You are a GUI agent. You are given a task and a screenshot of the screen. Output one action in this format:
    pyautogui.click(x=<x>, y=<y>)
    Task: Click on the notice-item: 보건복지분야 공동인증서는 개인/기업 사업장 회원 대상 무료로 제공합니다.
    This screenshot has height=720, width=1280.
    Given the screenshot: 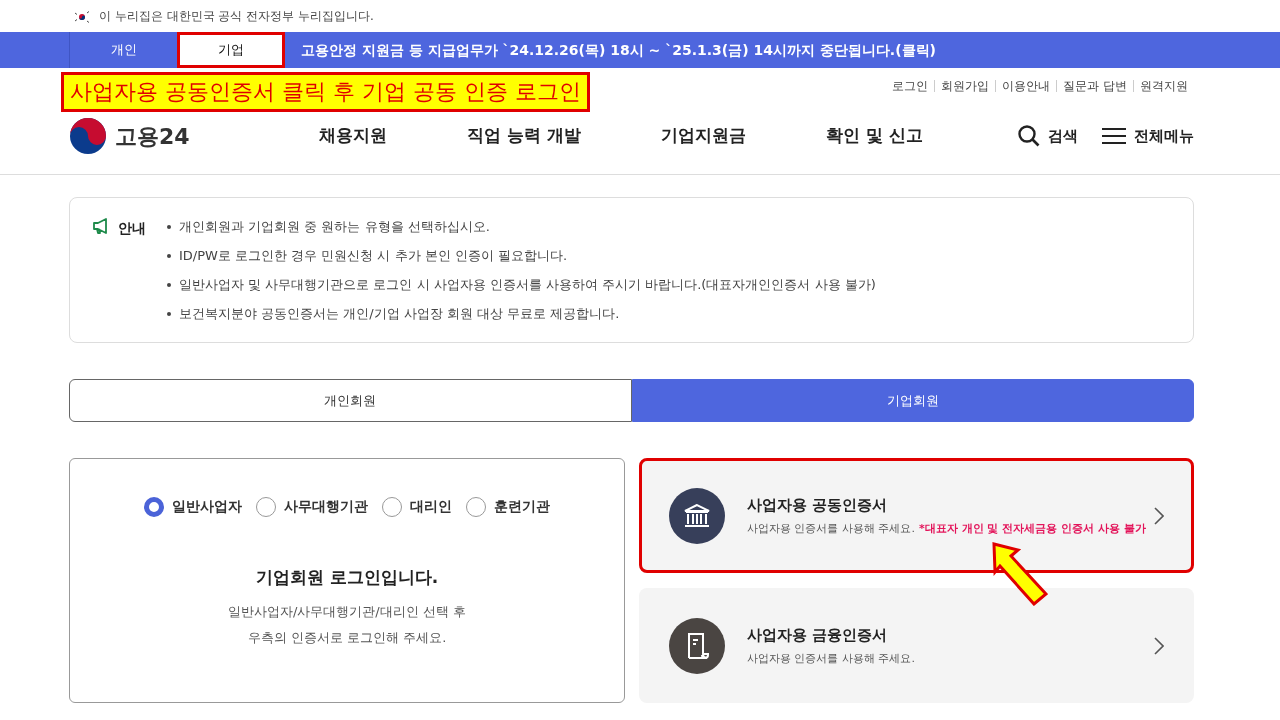 What is the action you would take?
    pyautogui.click(x=399, y=314)
    